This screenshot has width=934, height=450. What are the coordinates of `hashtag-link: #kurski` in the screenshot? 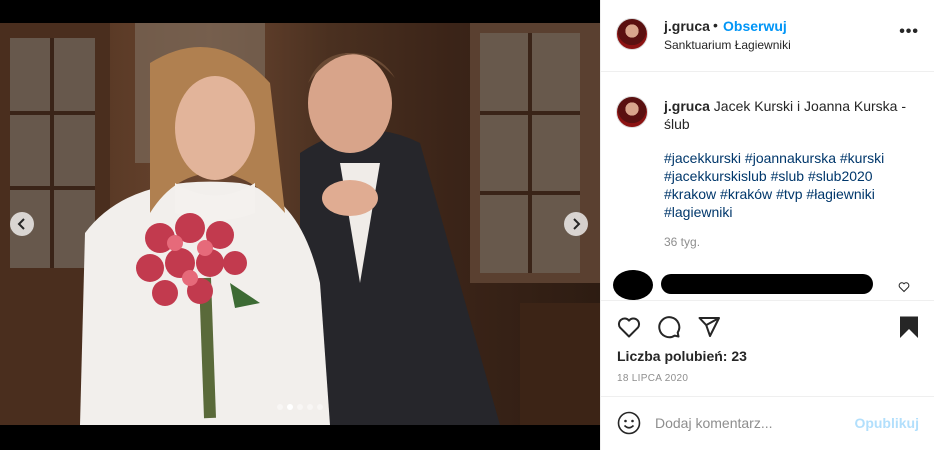 It's located at (862, 158).